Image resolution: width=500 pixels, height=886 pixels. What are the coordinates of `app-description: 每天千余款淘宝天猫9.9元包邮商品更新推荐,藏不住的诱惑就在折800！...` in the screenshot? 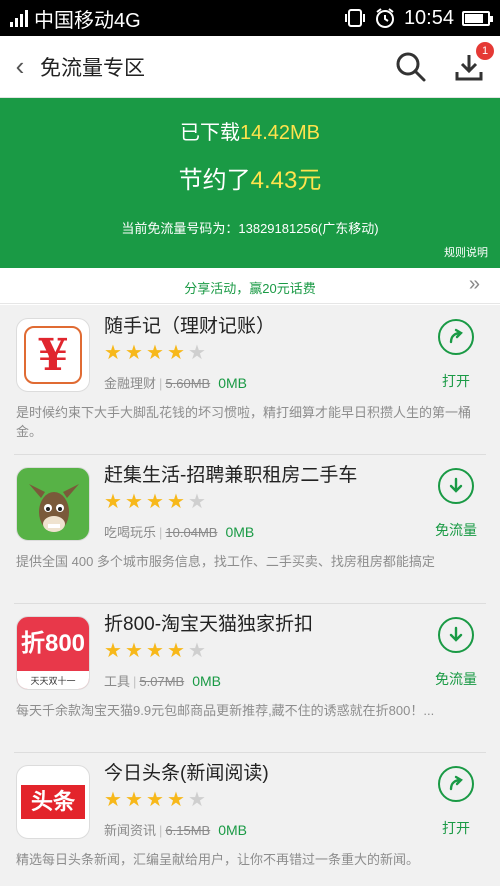 It's located at (225, 710).